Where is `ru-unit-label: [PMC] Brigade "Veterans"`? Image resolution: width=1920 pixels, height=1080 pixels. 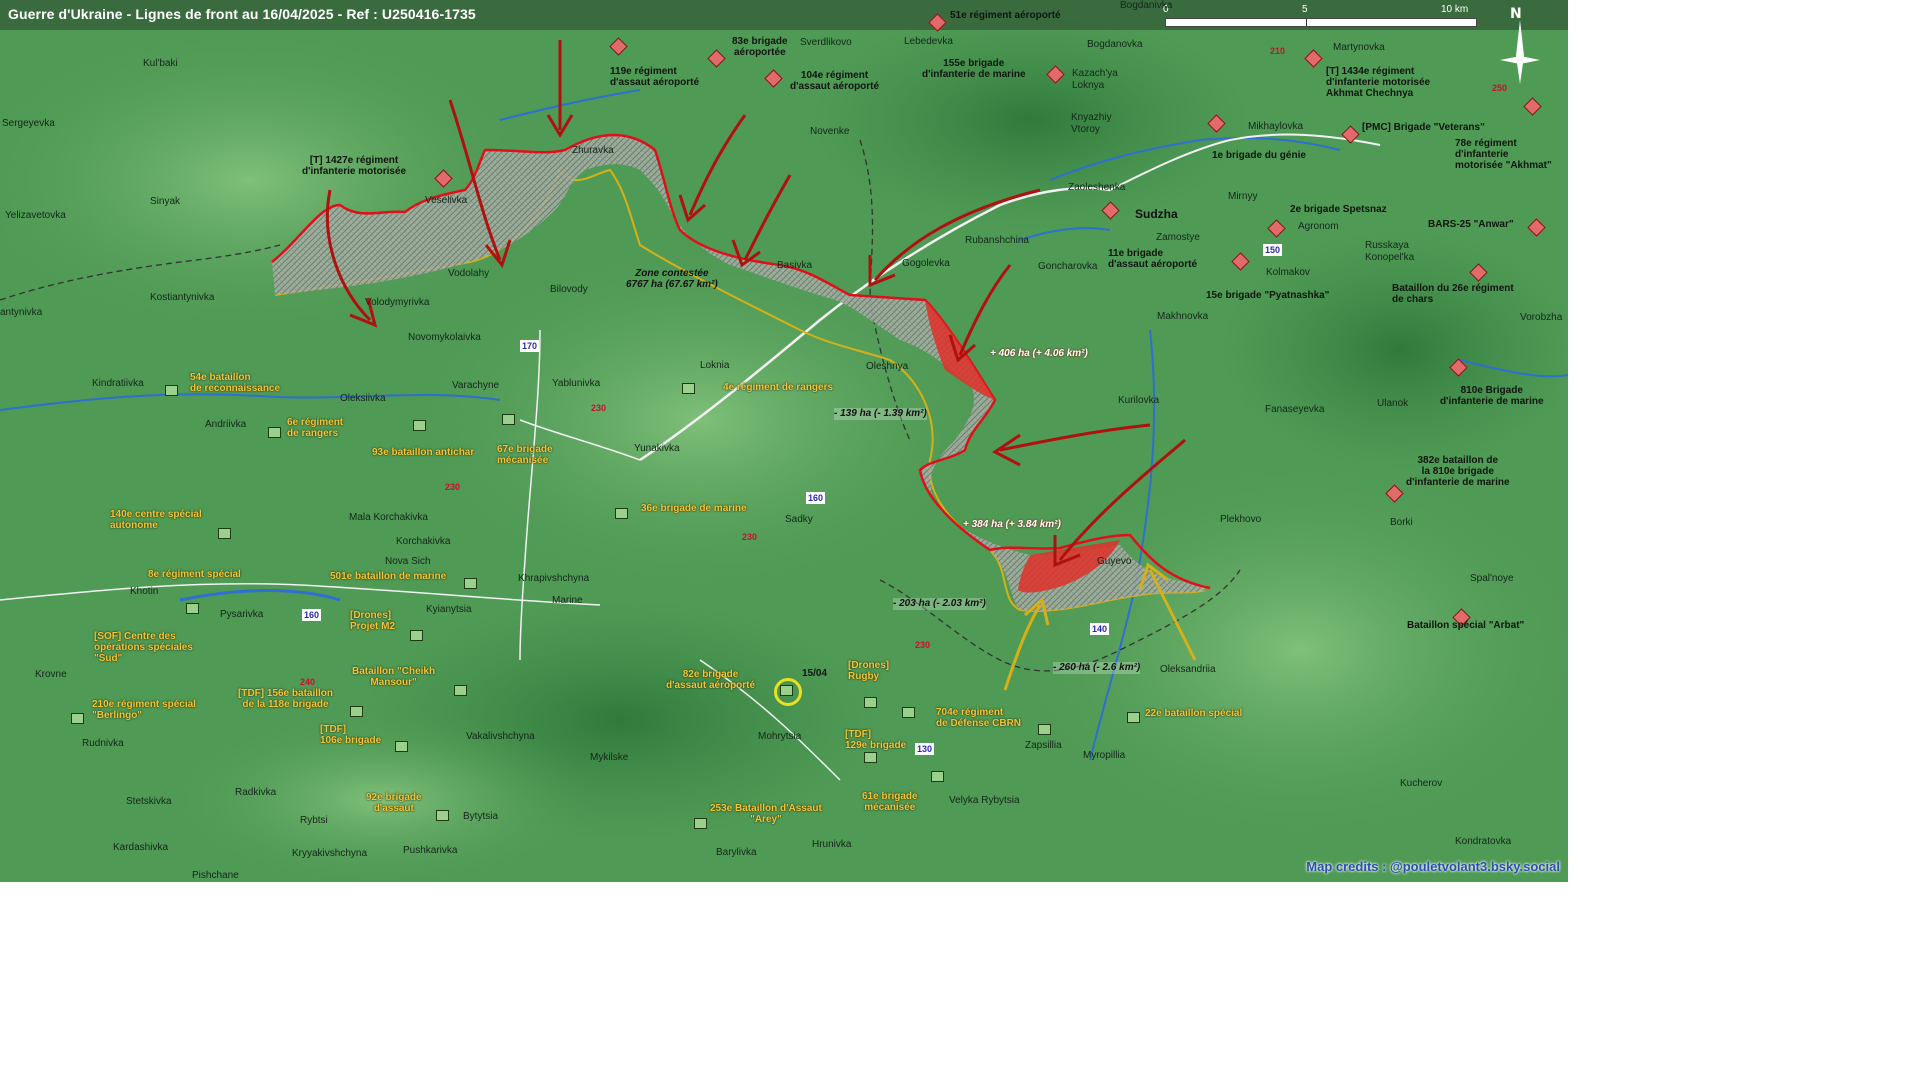
ru-unit-label: [PMC] Brigade "Veterans" is located at coordinates (1423, 127).